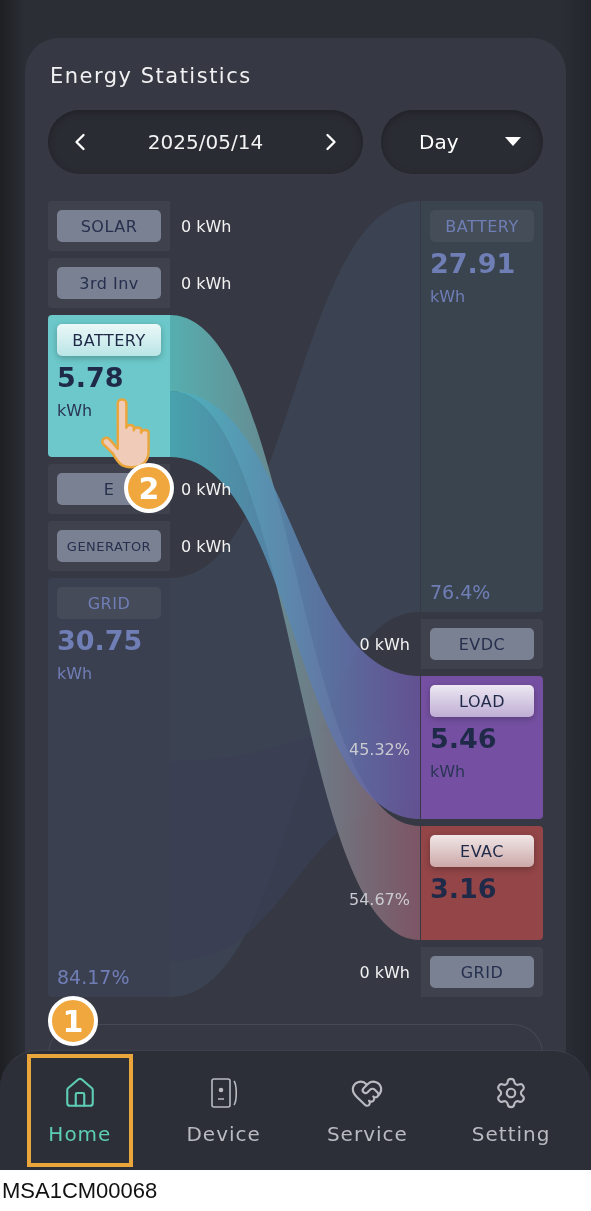  Describe the element at coordinates (79, 1110) in the screenshot. I see `nav-tab: Home` at that location.